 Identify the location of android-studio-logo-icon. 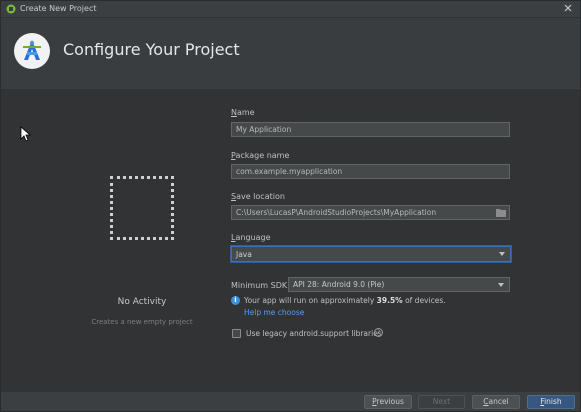
(32, 51).